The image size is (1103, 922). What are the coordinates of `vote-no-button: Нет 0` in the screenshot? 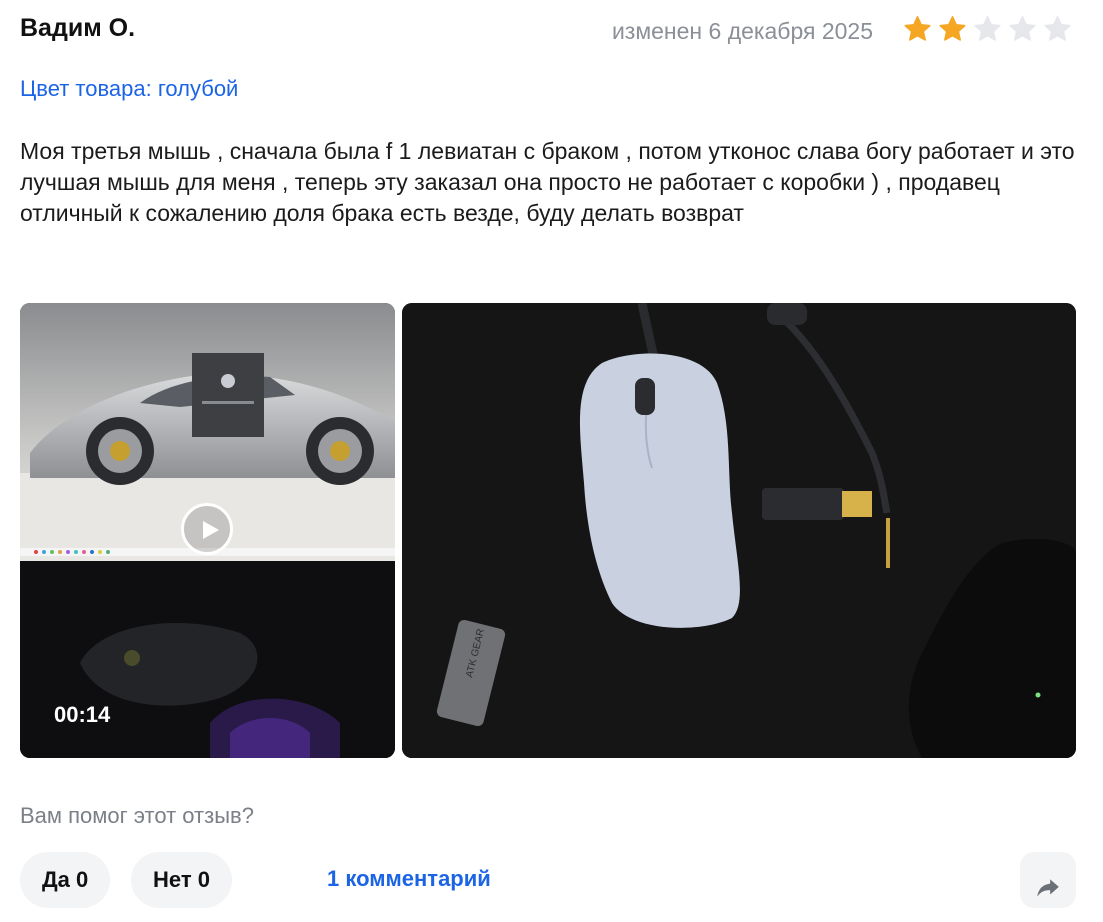 It's located at (181, 880).